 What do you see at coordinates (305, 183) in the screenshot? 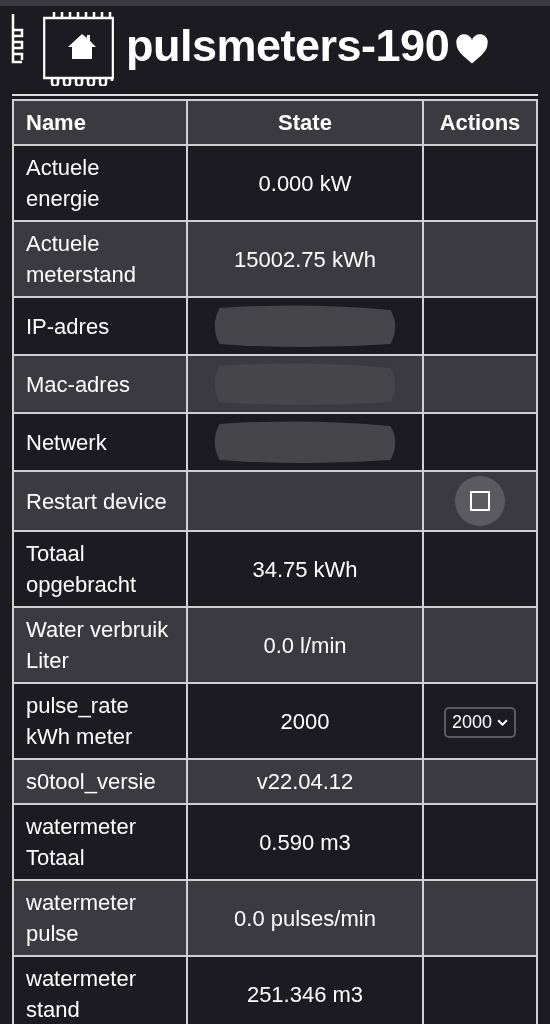
I see `table-cell: 0.000 kW` at bounding box center [305, 183].